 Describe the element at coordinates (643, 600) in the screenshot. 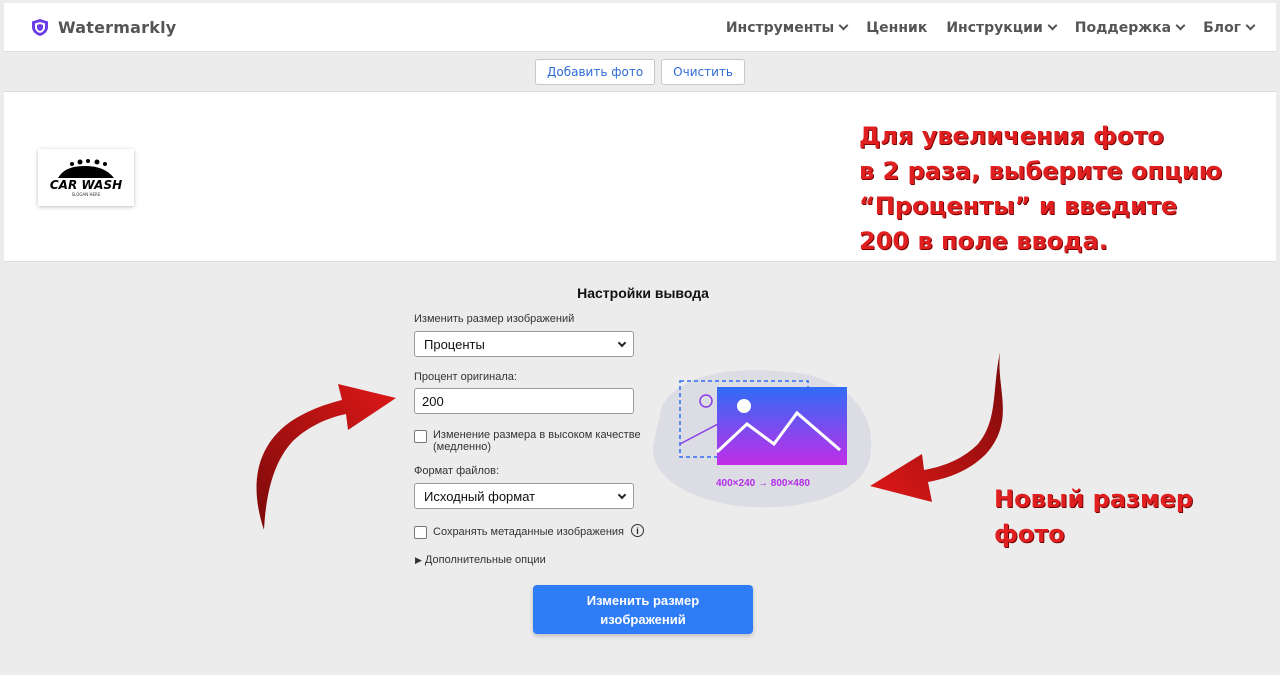

I see `resize-button-line: Изменить размер` at that location.